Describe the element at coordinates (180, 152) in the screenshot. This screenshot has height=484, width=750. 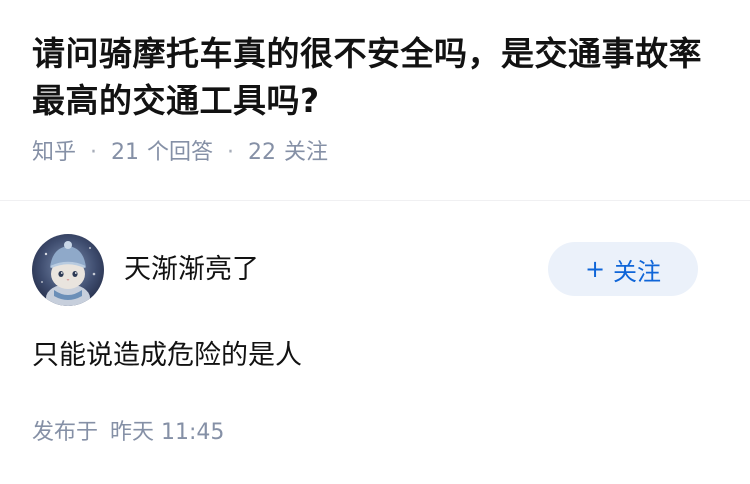
I see `answer-count-label: 个回答` at that location.